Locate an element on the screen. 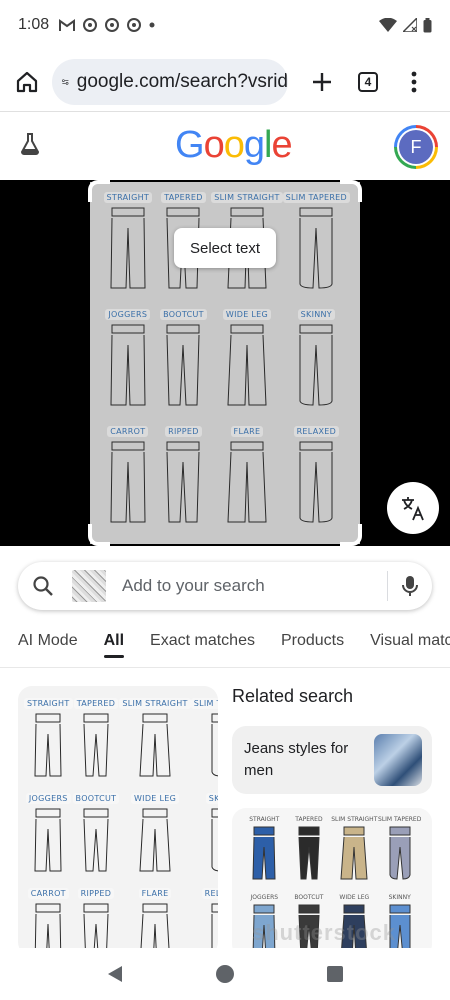  related-search-label: Jeans styles for men is located at coordinates (296, 759).